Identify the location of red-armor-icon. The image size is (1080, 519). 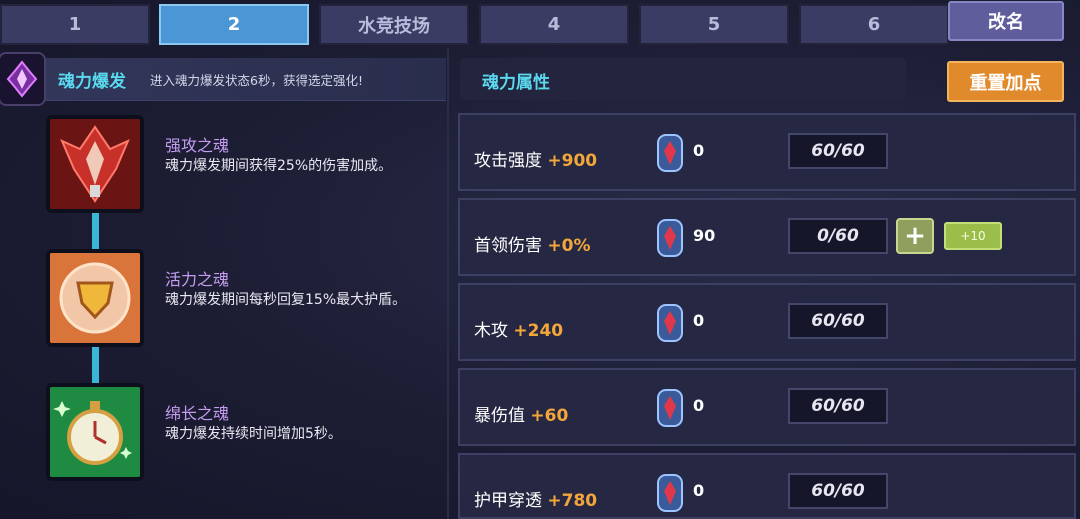
(95, 164).